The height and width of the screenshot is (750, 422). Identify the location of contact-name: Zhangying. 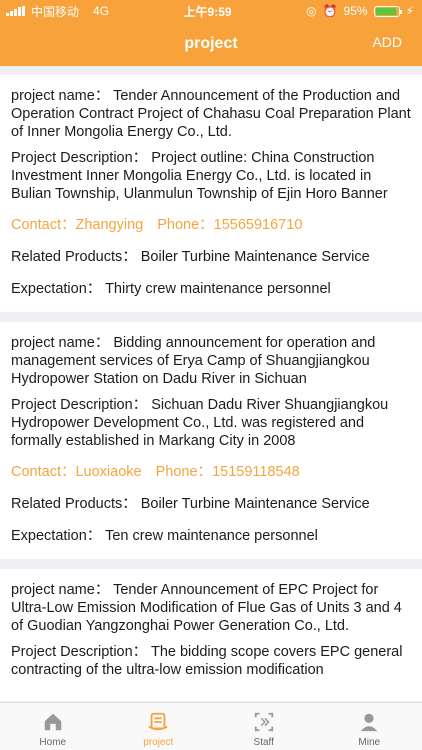
(109, 225).